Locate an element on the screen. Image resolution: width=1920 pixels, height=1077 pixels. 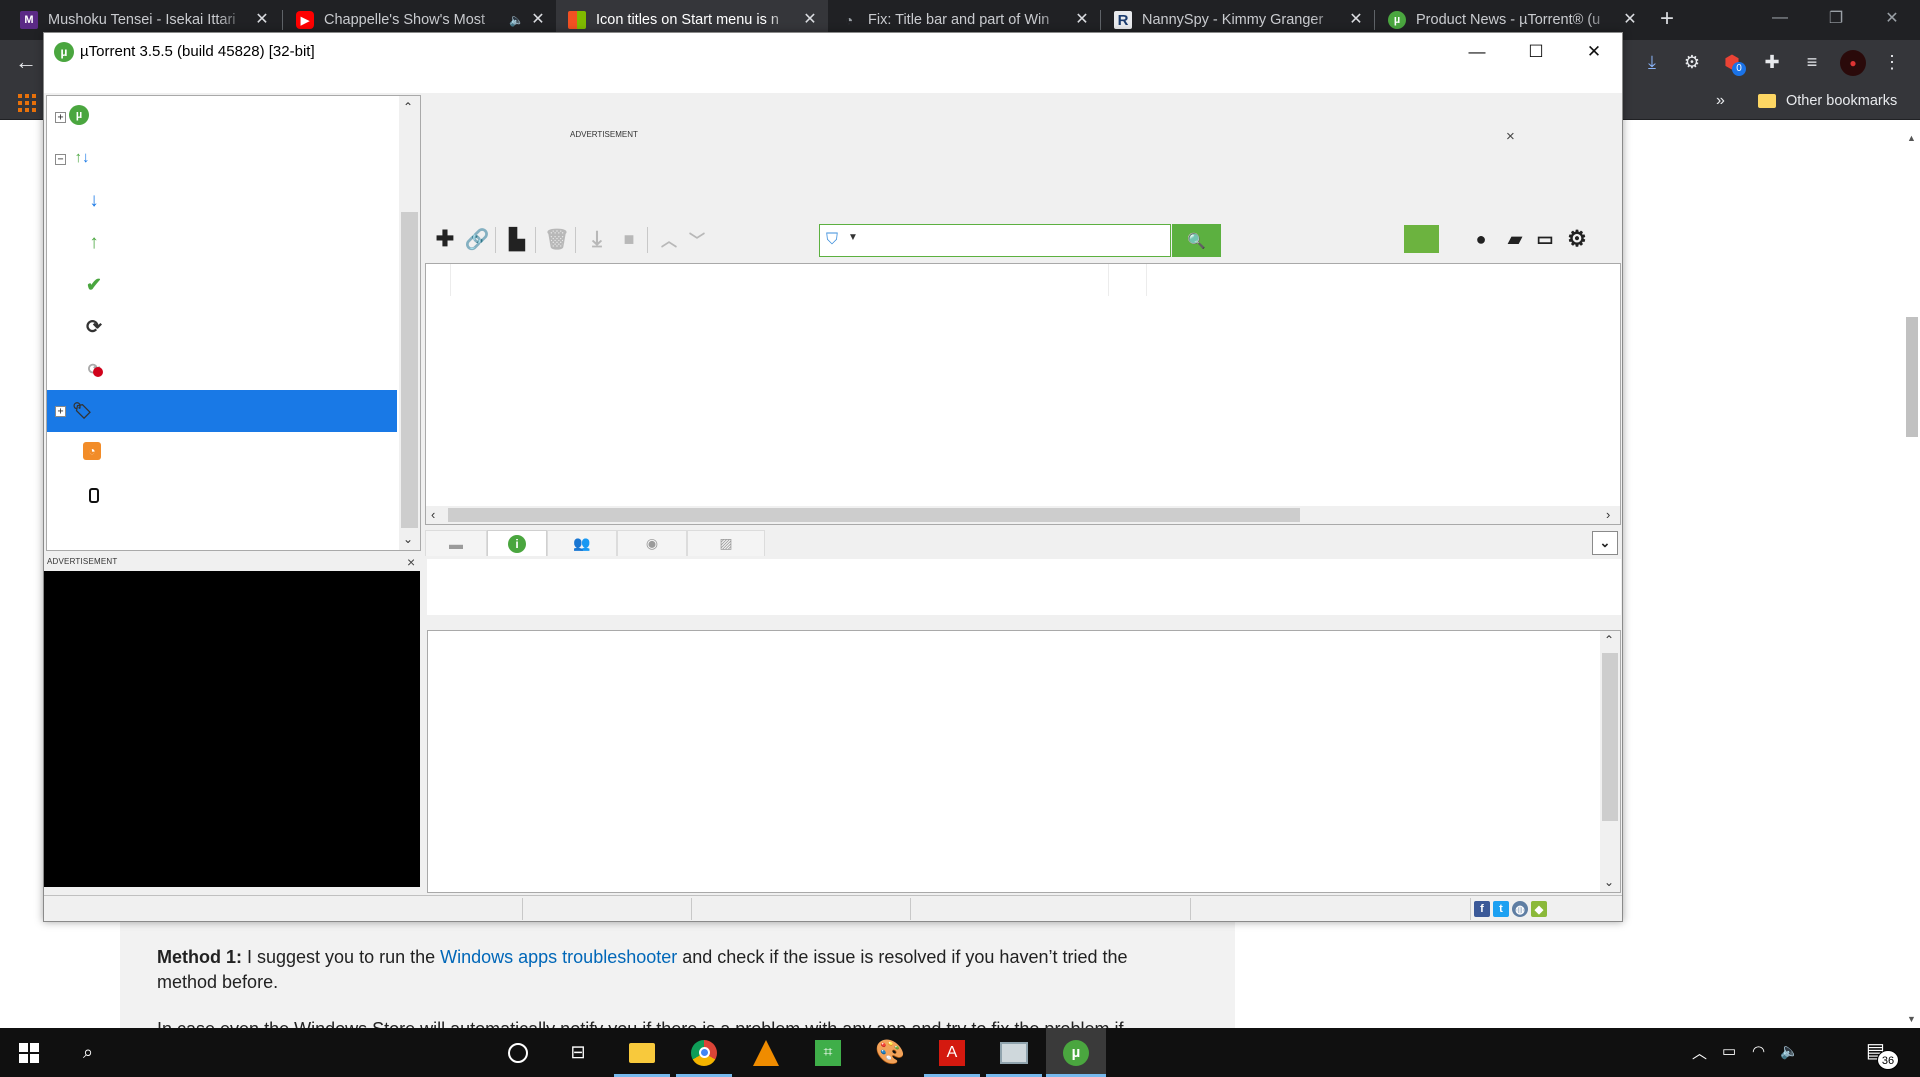
log-scroll-thumb is located at coordinates (1610, 737).